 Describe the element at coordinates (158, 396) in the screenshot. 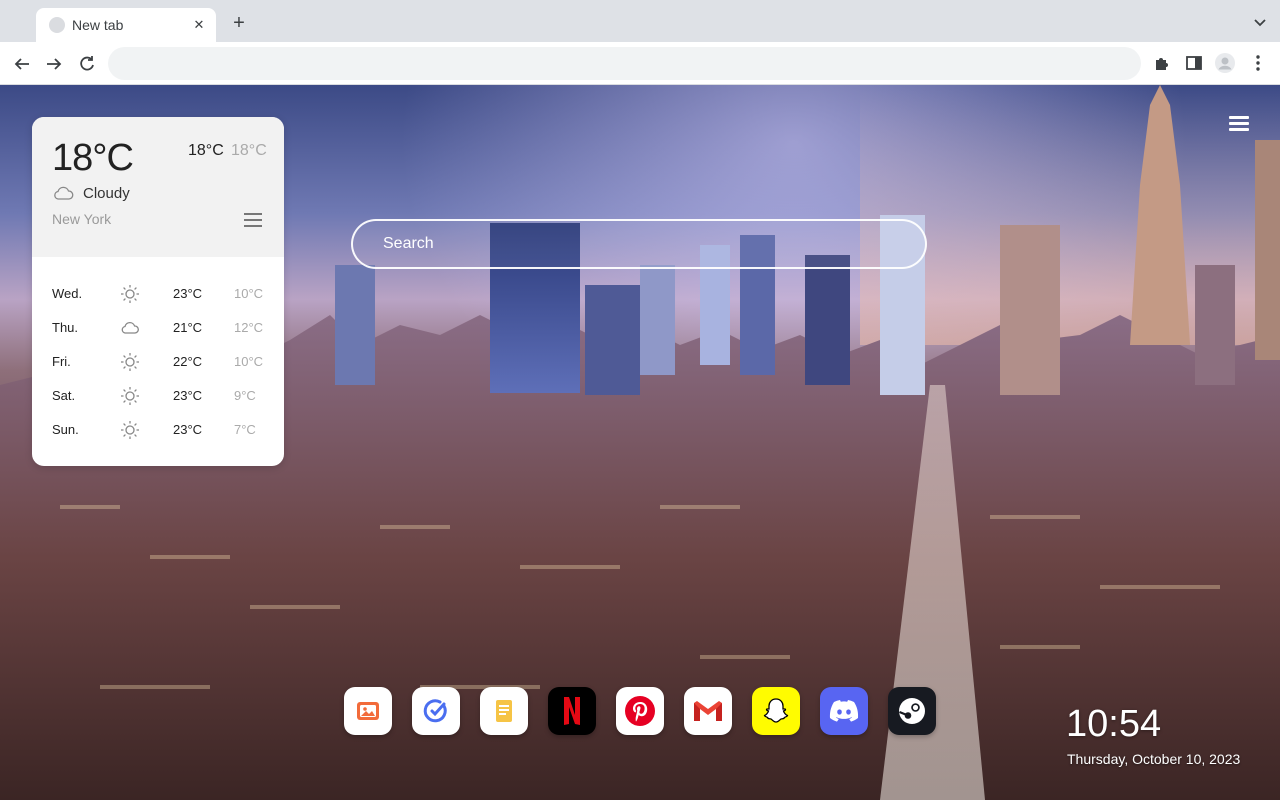

I see `forecast-row: Sat. 23°C 9°C` at that location.